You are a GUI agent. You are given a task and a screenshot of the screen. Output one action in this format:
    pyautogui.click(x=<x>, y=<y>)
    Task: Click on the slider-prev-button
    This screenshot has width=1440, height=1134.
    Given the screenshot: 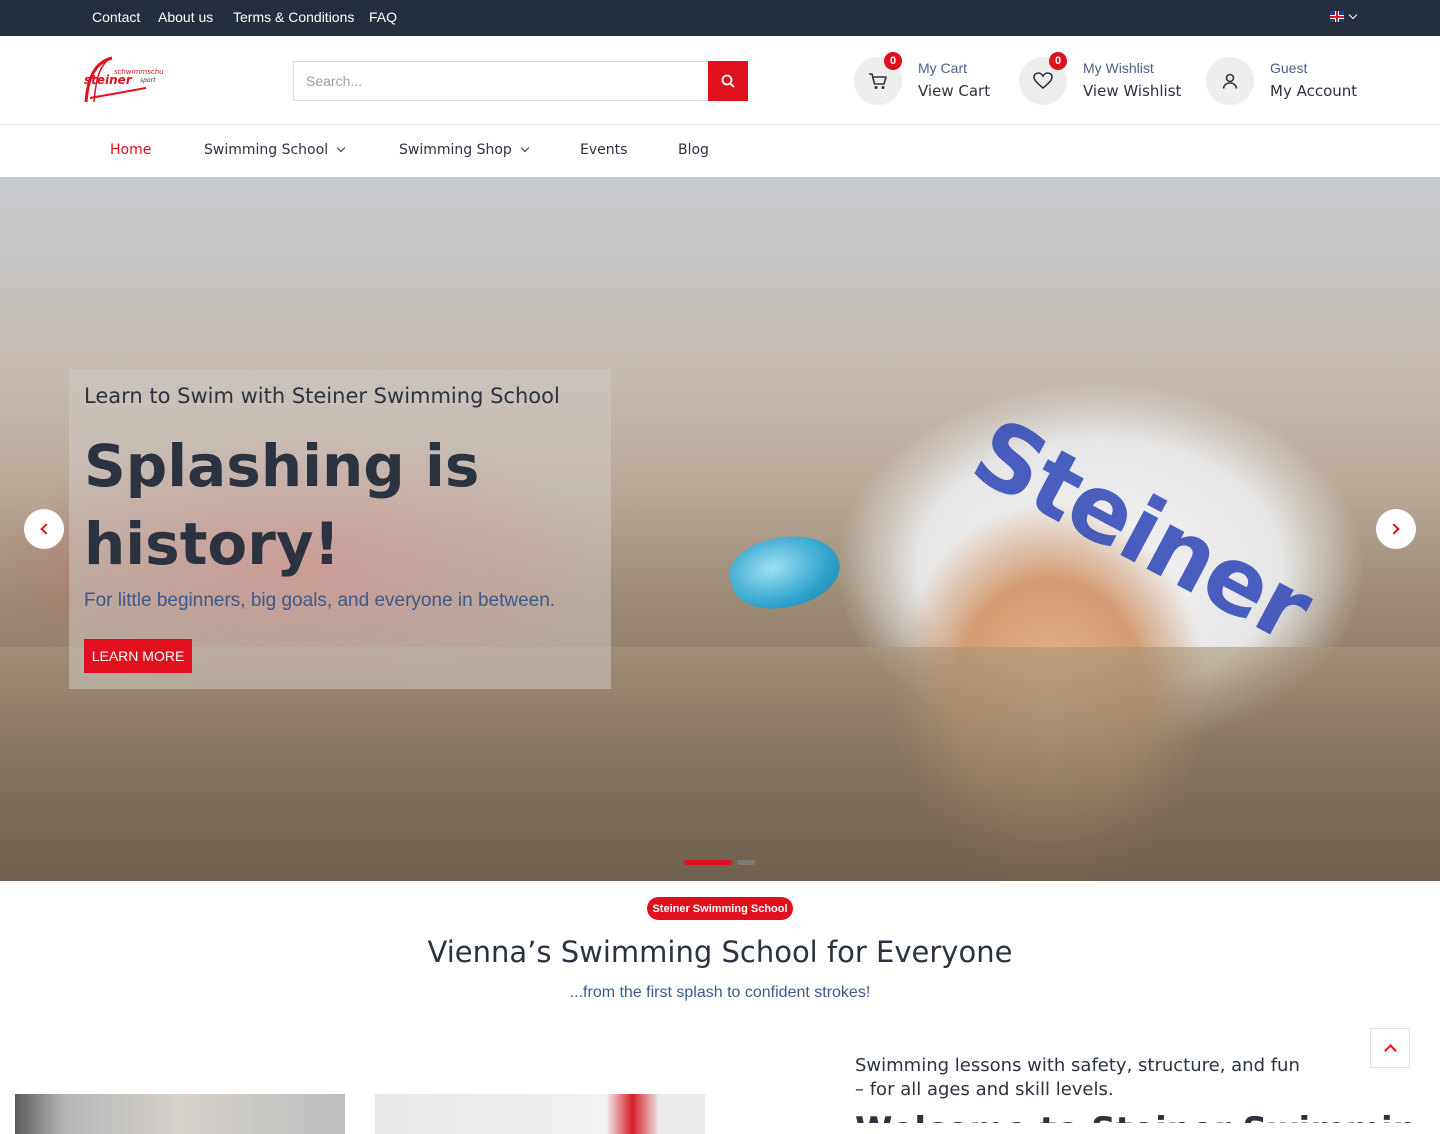 What is the action you would take?
    pyautogui.click(x=44, y=529)
    